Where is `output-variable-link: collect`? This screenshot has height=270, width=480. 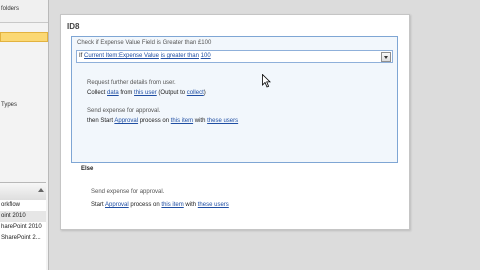 output-variable-link: collect is located at coordinates (195, 93).